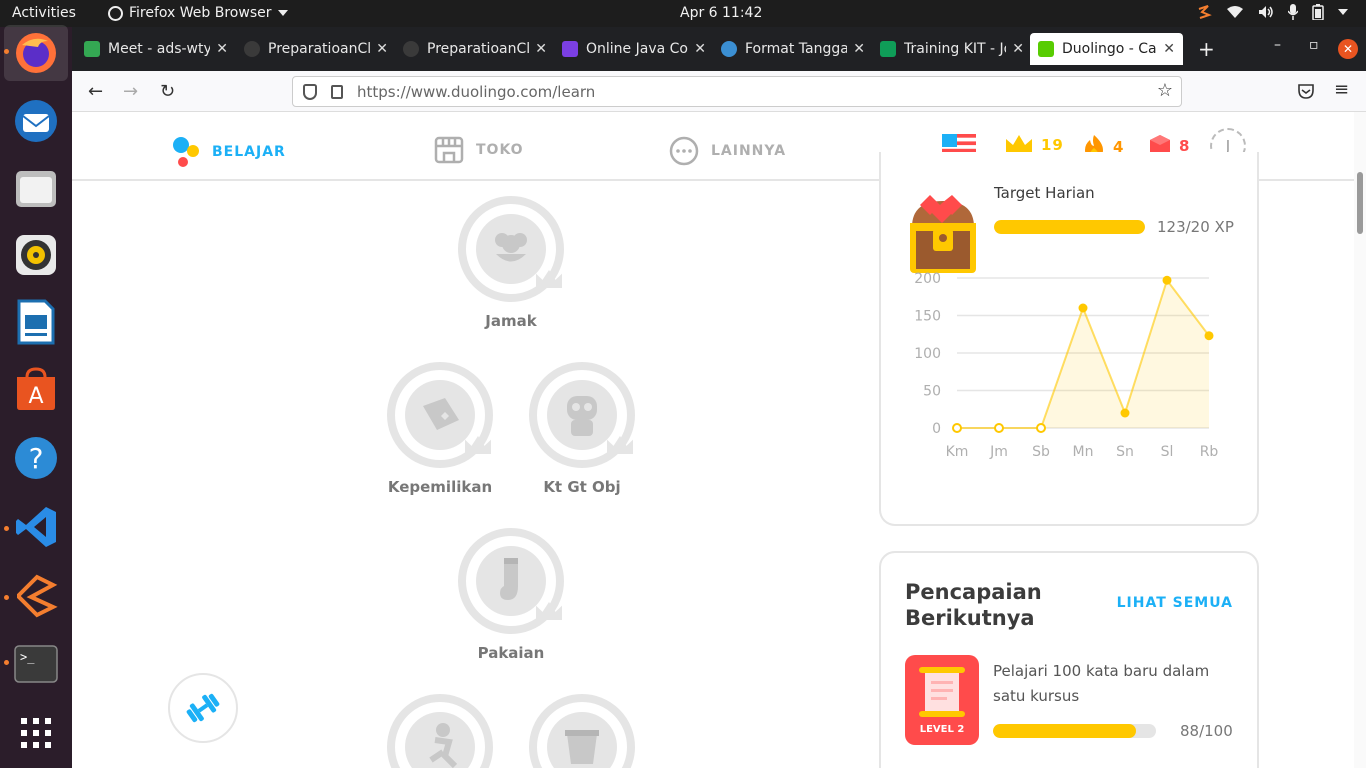 The height and width of the screenshot is (768, 1366). Describe the element at coordinates (1266, 12) in the screenshot. I see `volume-icon` at that location.